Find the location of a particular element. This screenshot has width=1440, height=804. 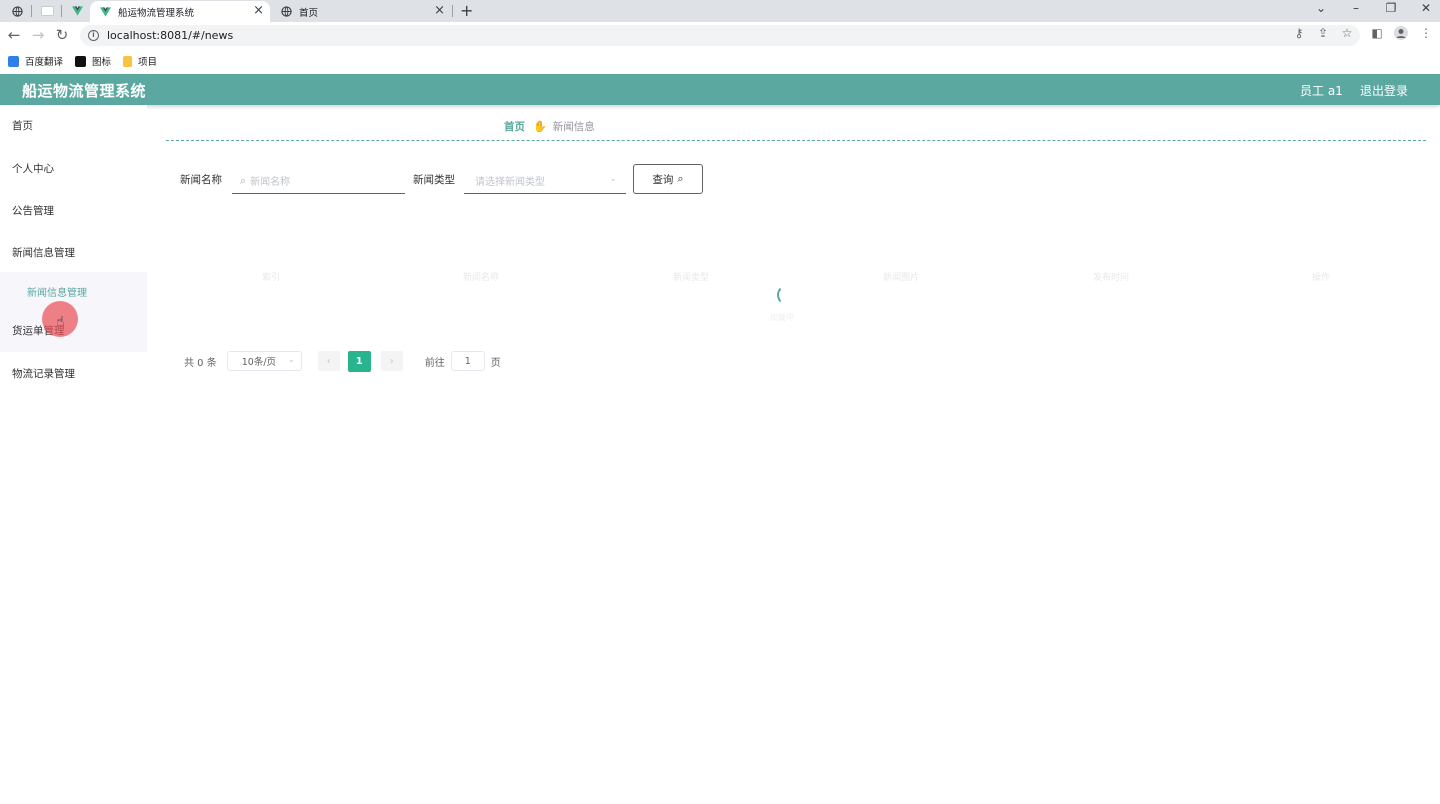

back-arrow-icon: ← is located at coordinates (14, 35).